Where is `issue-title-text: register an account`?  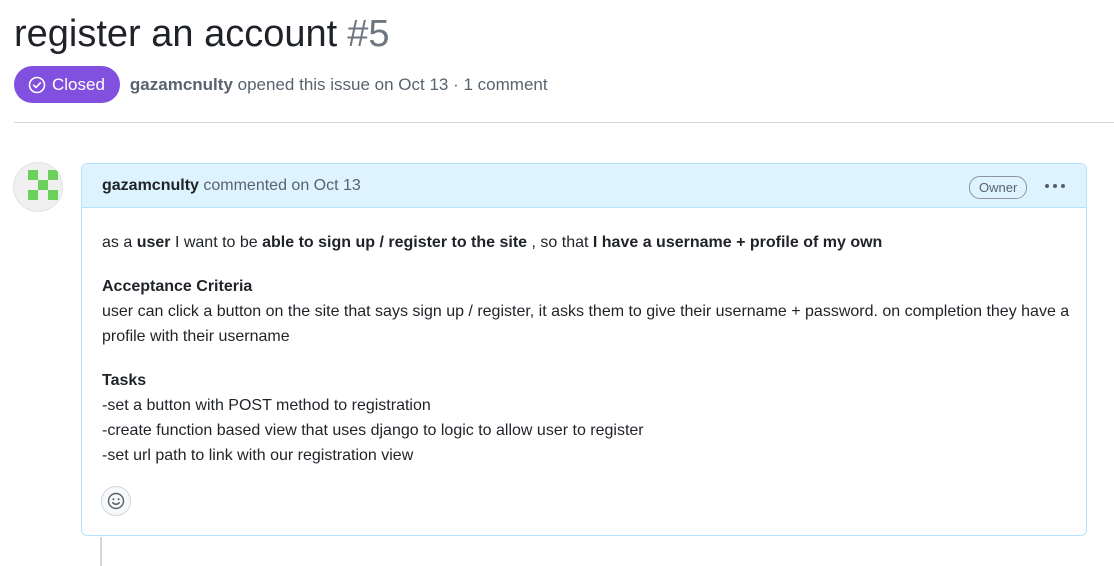 issue-title-text: register an account is located at coordinates (176, 34).